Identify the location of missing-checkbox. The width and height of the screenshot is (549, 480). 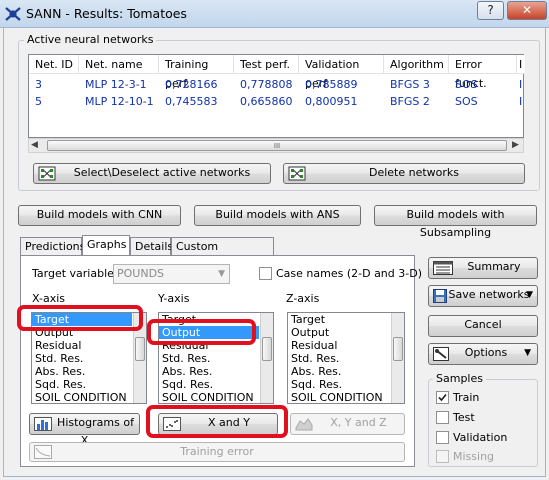
(442, 456).